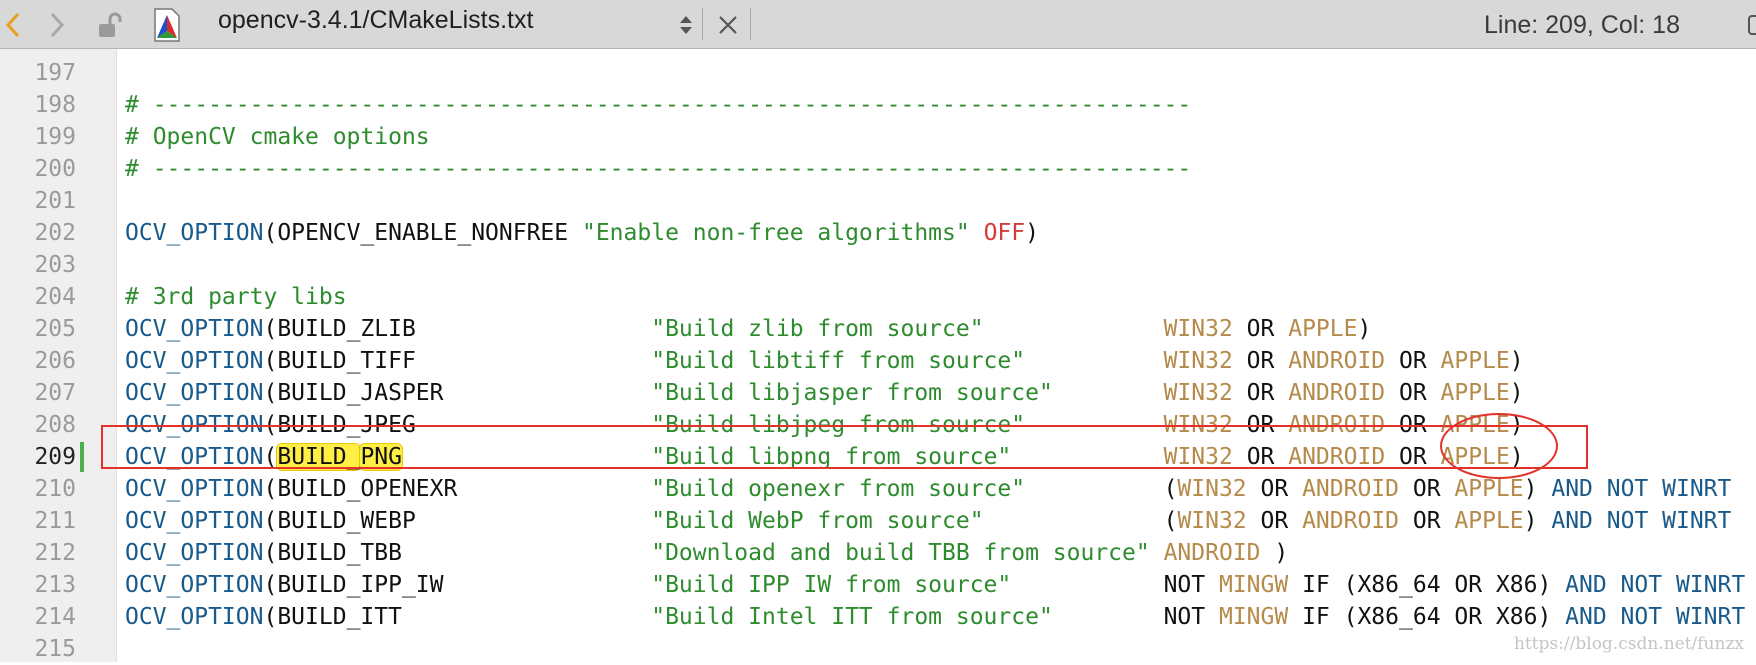 Image resolution: width=1756 pixels, height=665 pixels. I want to click on file-title: opencv-3.4.1/CMakeLists.txt, so click(375, 20).